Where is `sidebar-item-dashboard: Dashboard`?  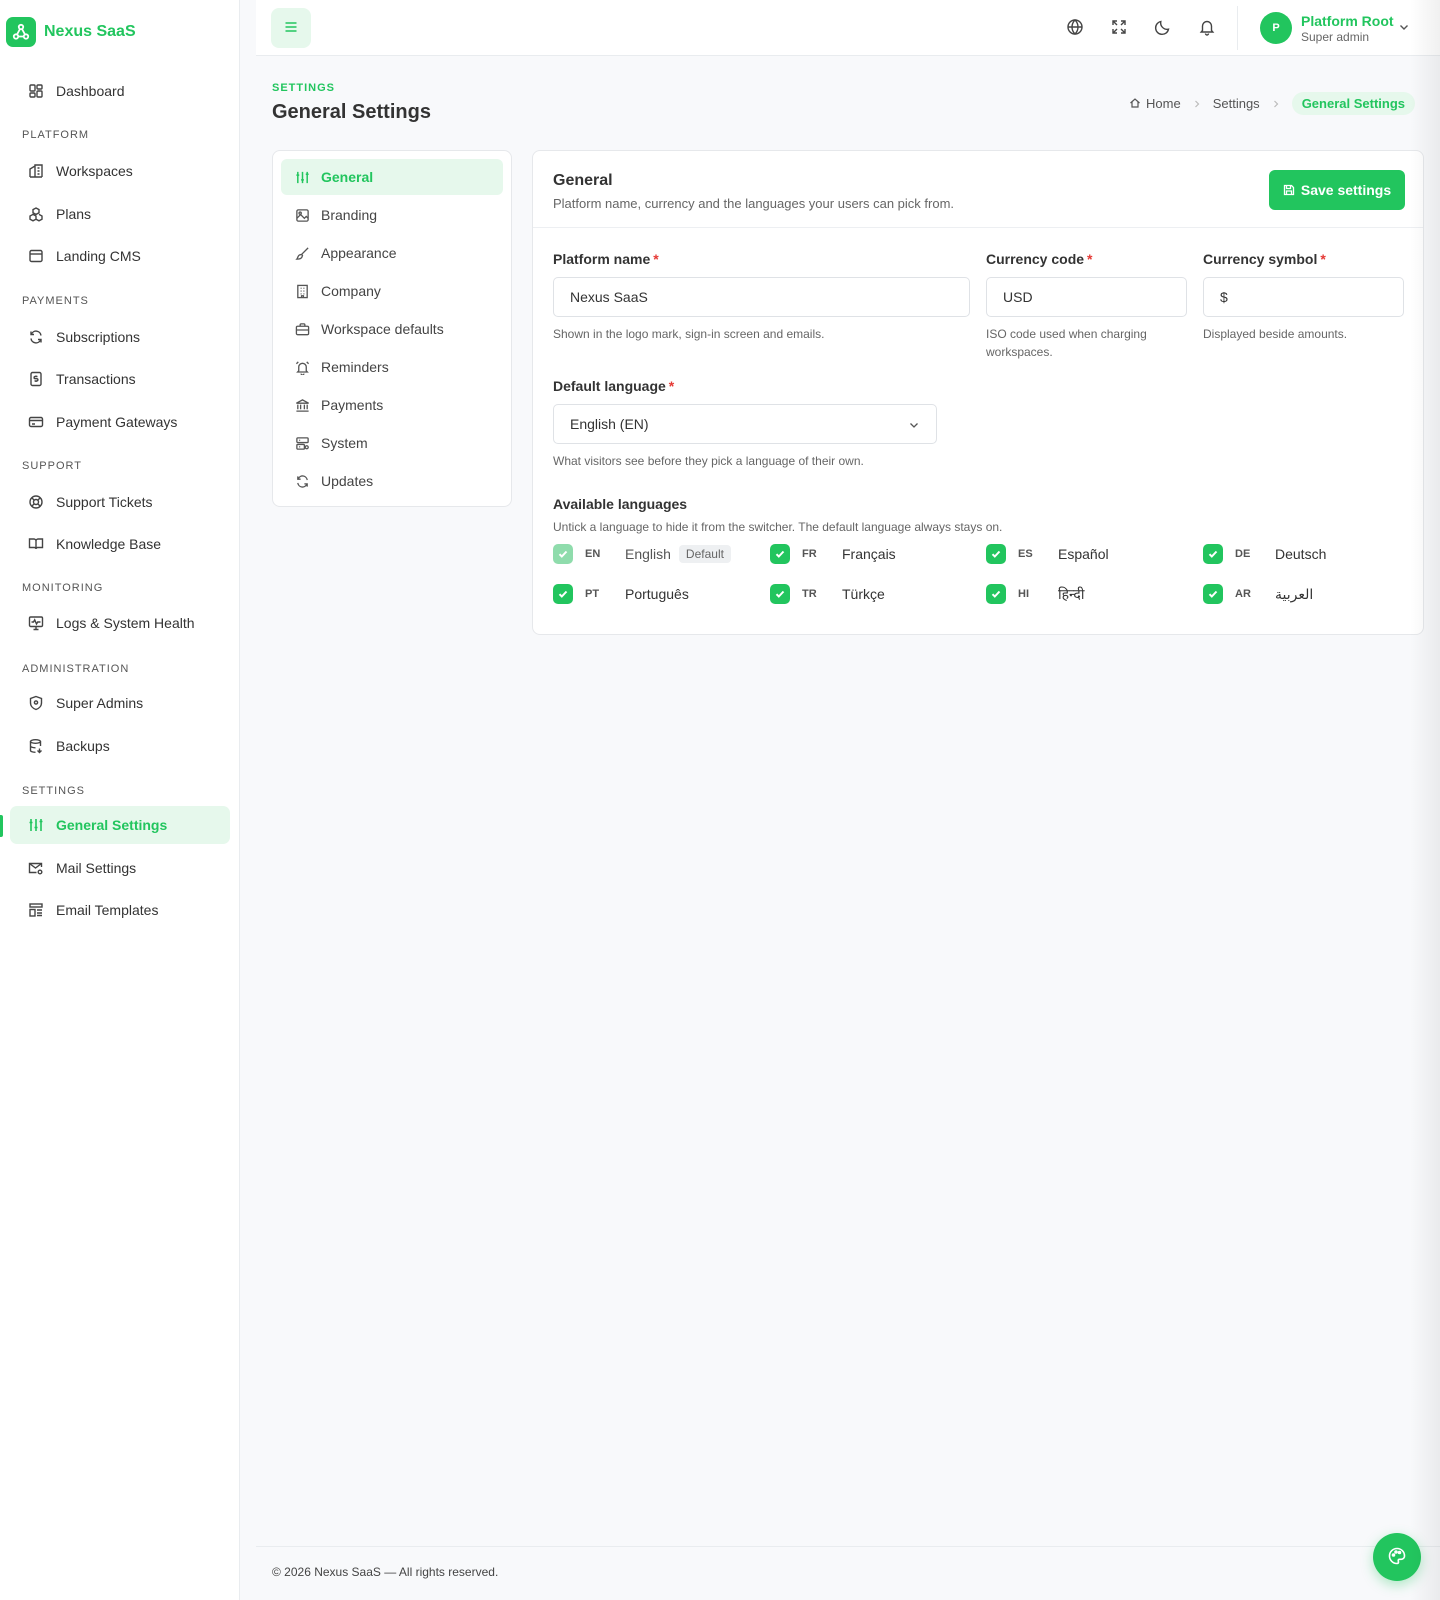 sidebar-item-dashboard: Dashboard is located at coordinates (120, 91).